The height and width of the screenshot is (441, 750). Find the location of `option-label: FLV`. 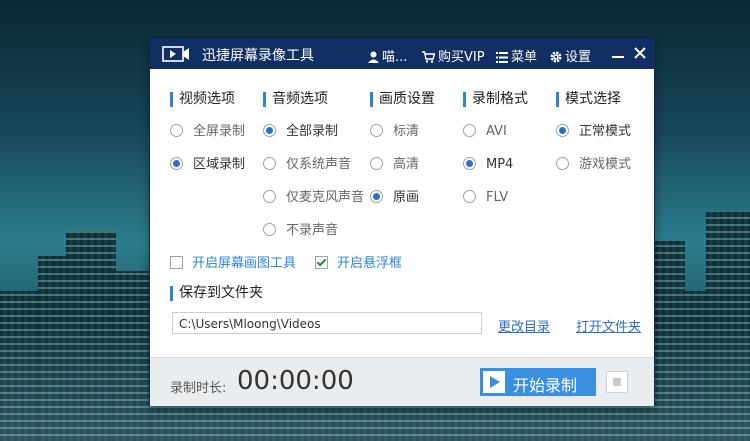

option-label: FLV is located at coordinates (497, 197).